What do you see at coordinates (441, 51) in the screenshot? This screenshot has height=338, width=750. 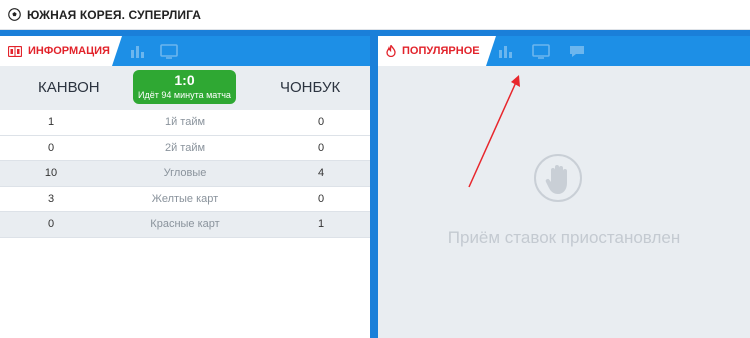 I see `tab-popular-label: ПОПУЛЯРНОЕ` at bounding box center [441, 51].